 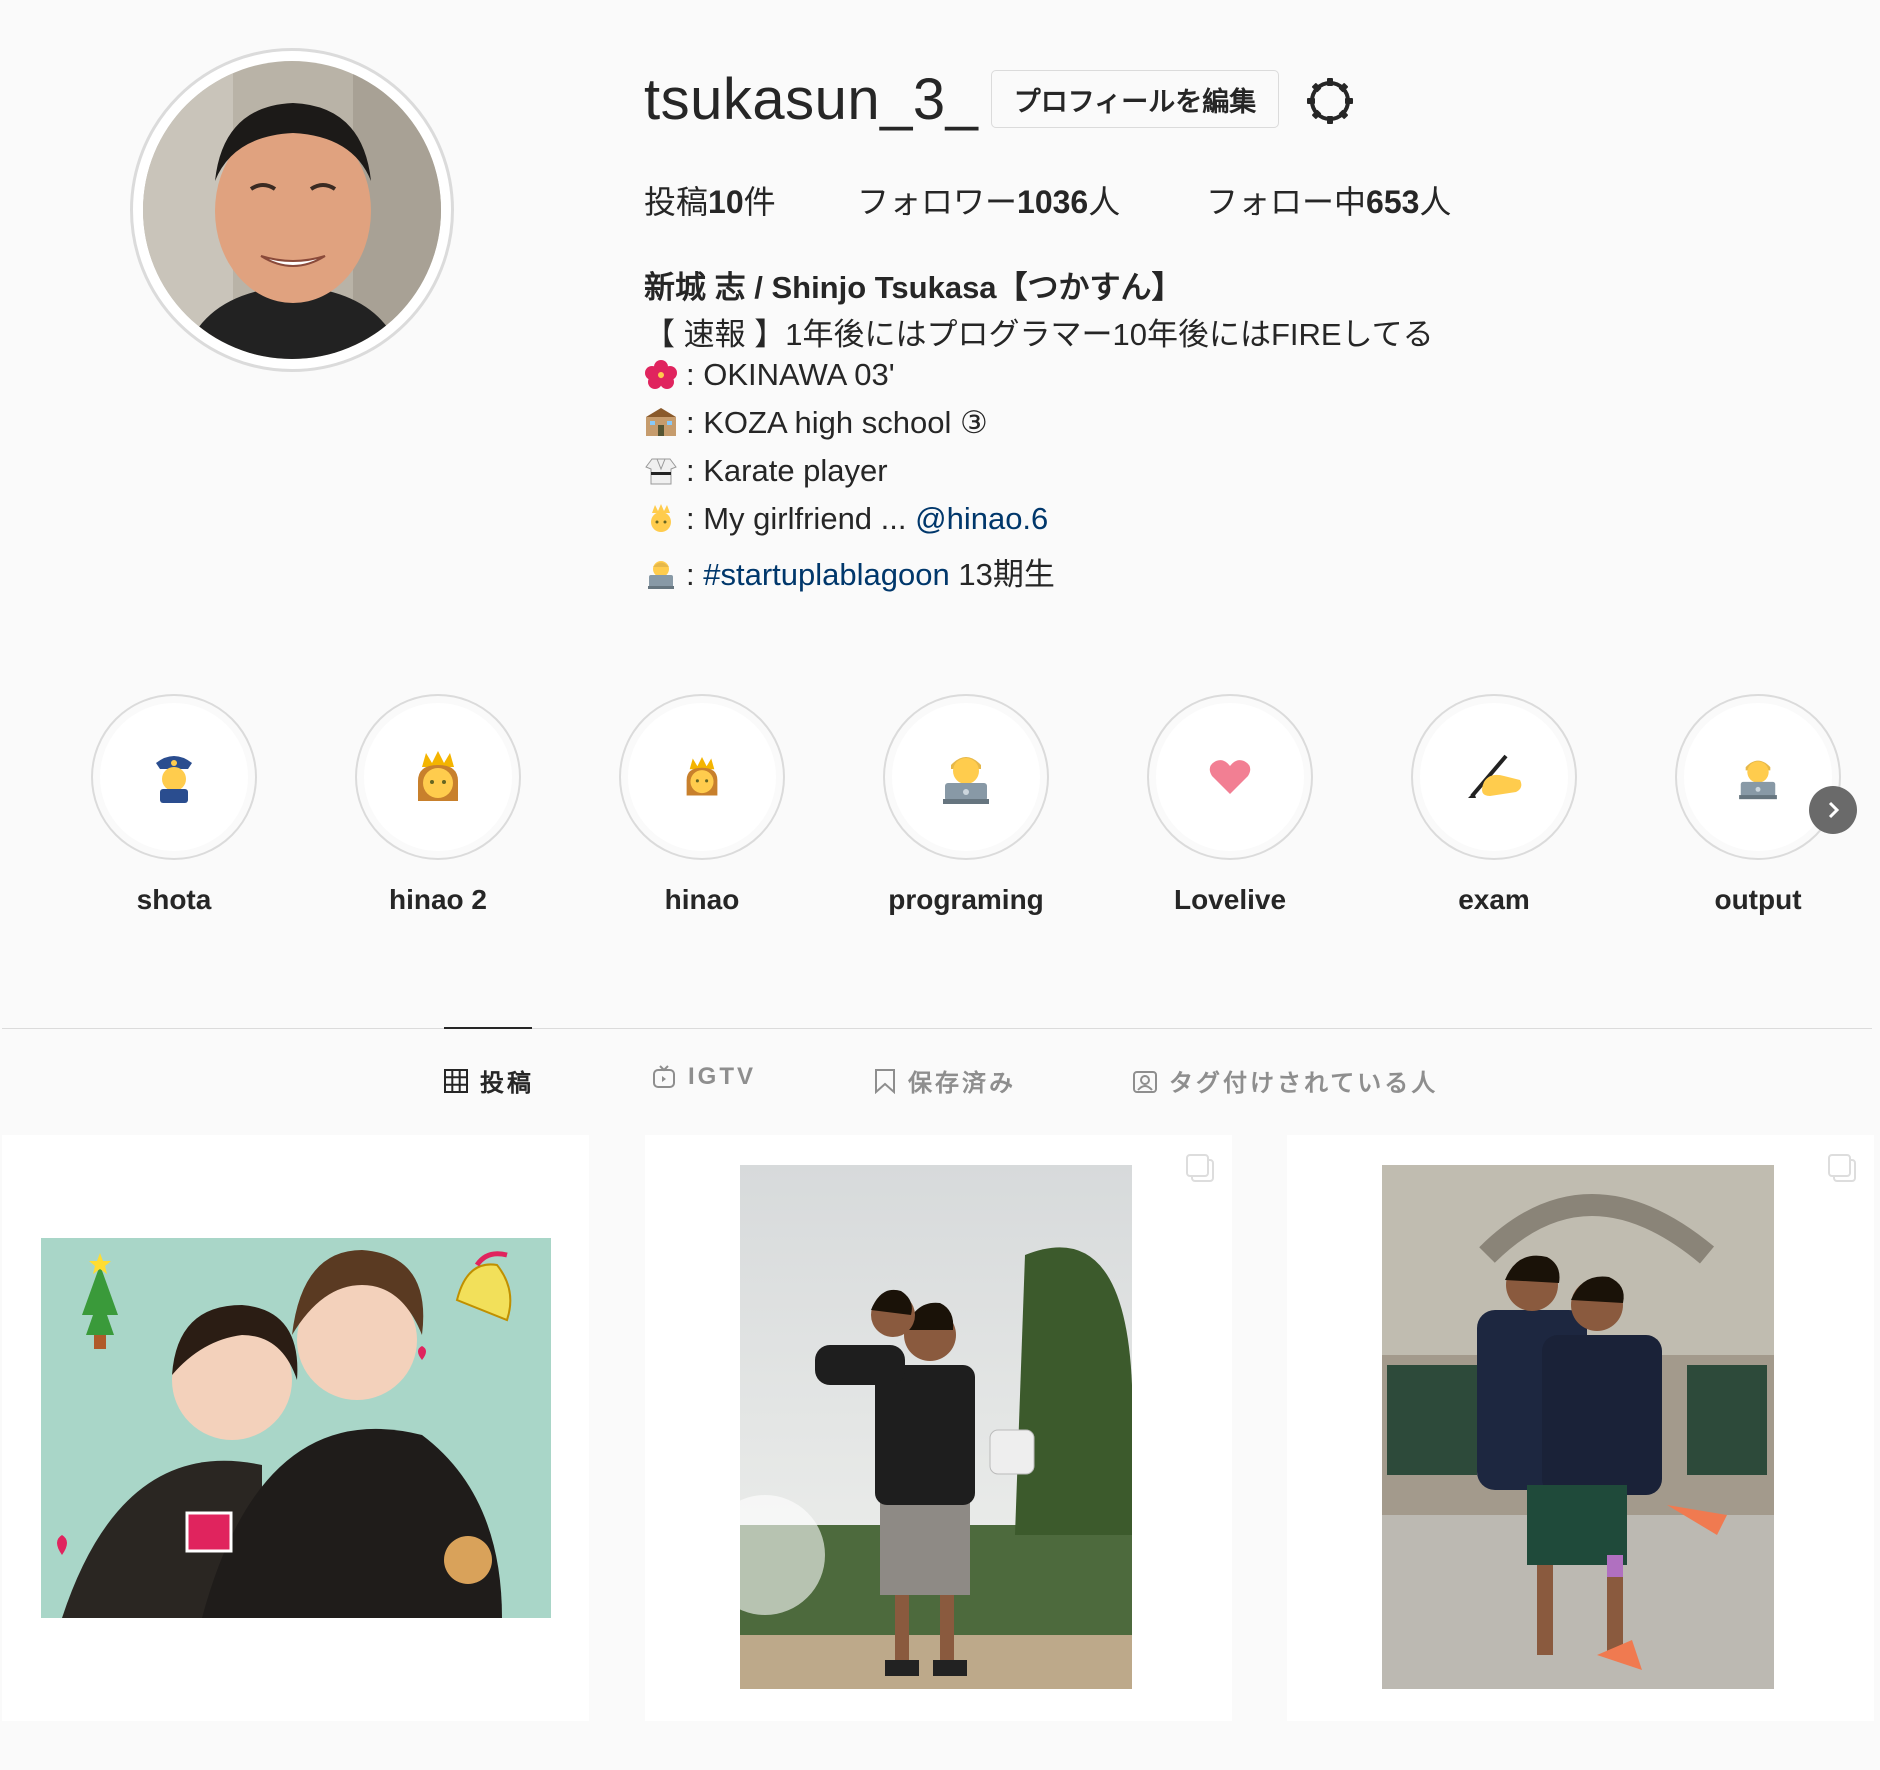 I want to click on tab-igtv: IGTV, so click(x=704, y=1077).